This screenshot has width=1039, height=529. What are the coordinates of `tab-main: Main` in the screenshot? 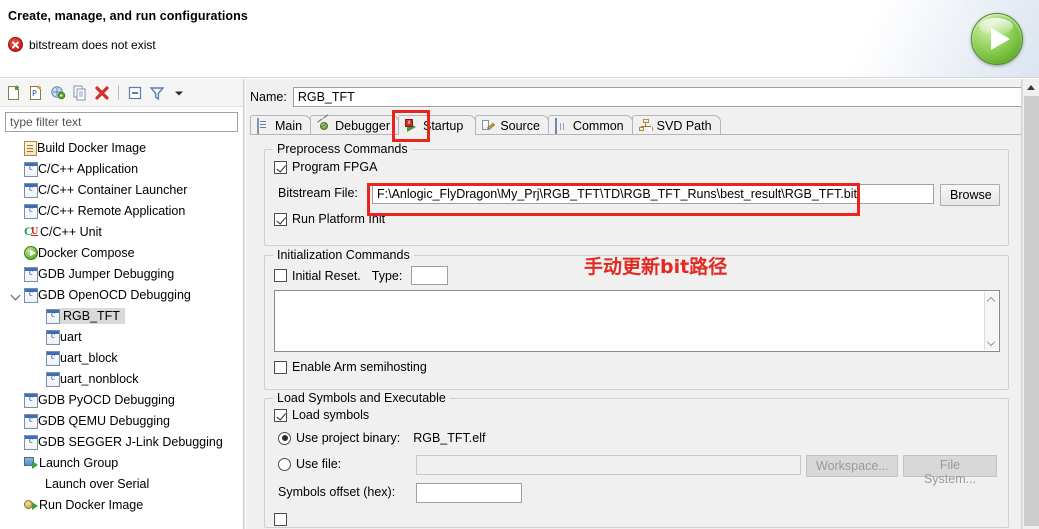 It's located at (281, 125).